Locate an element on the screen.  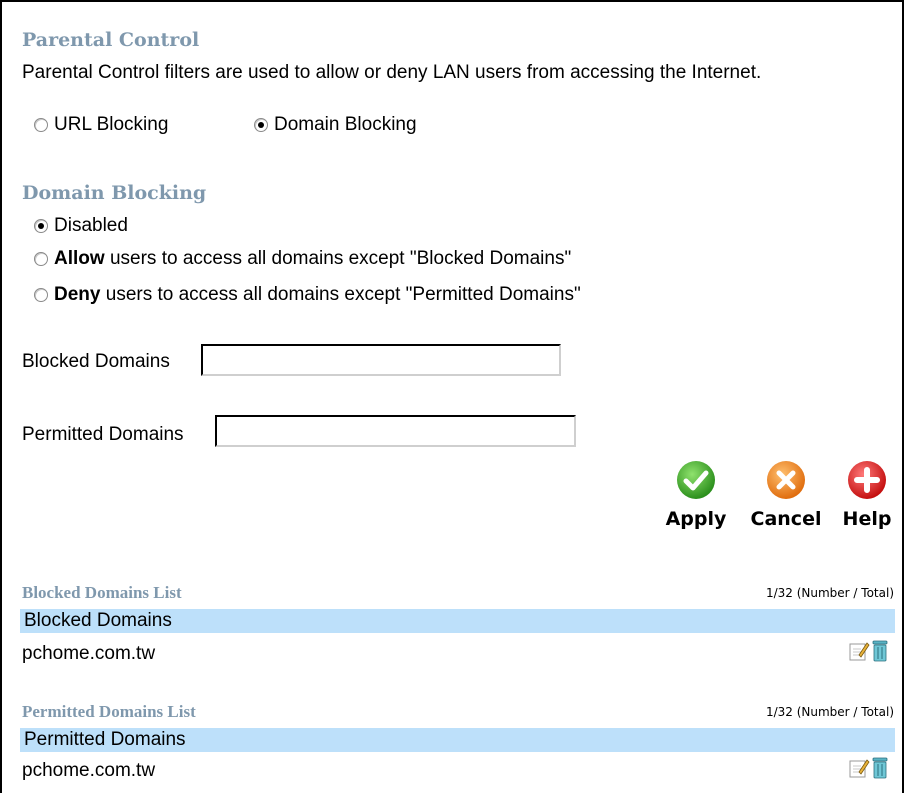
domain-blocking-title: Domain Blocking is located at coordinates (114, 193).